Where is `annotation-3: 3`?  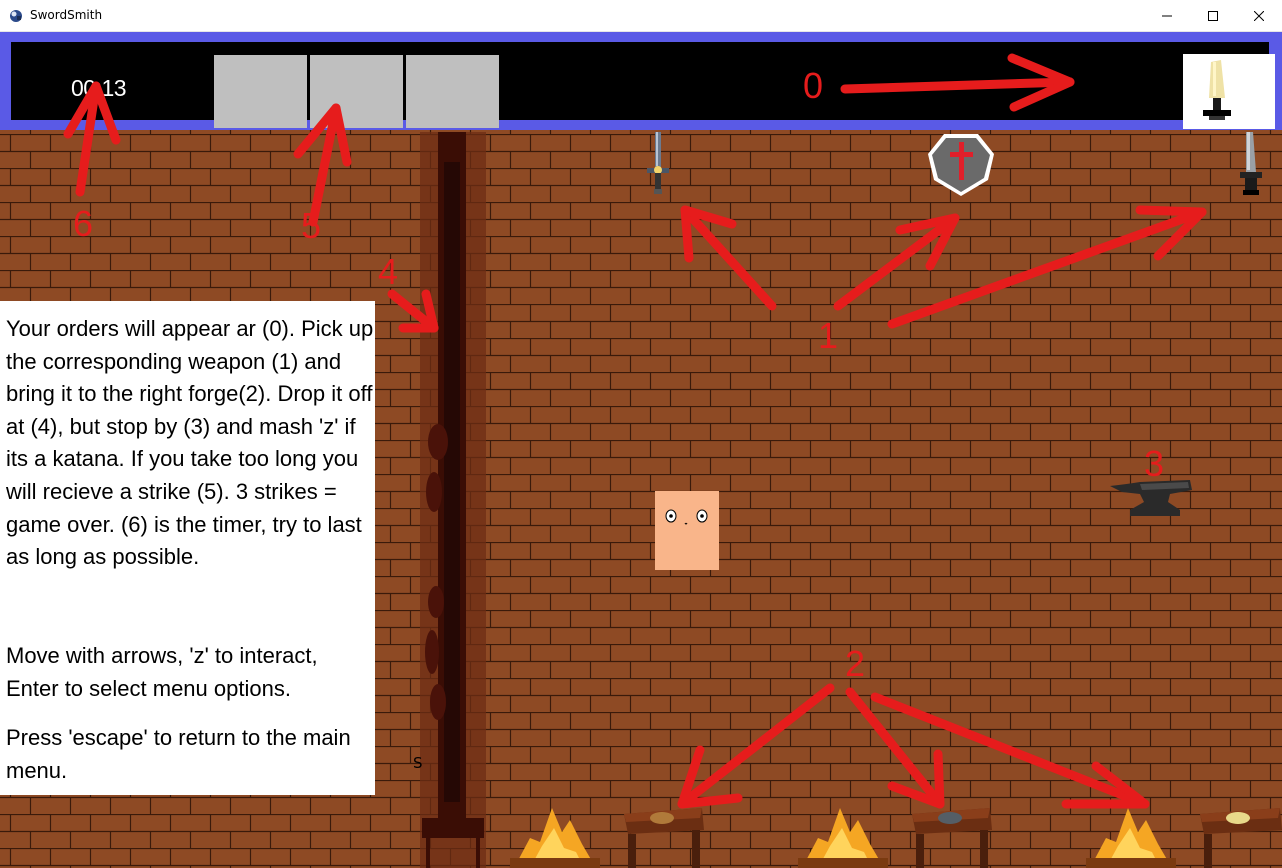
annotation-3: 3 is located at coordinates (1154, 463).